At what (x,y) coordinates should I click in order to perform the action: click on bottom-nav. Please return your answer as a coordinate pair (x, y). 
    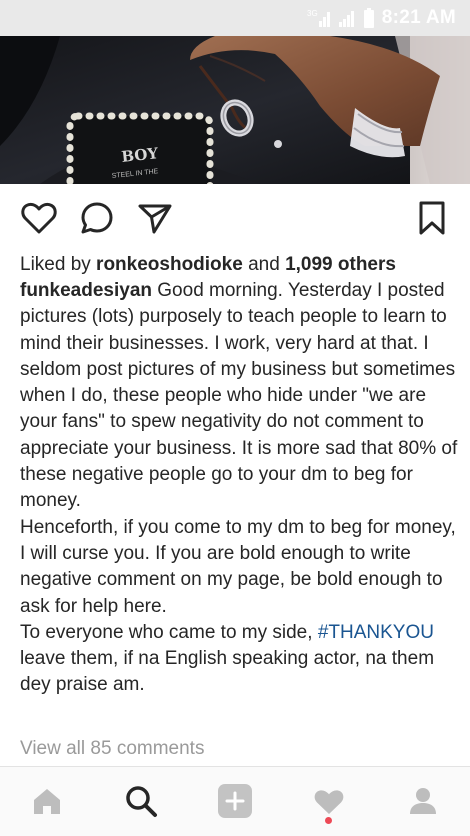
    Looking at the image, I should click on (235, 801).